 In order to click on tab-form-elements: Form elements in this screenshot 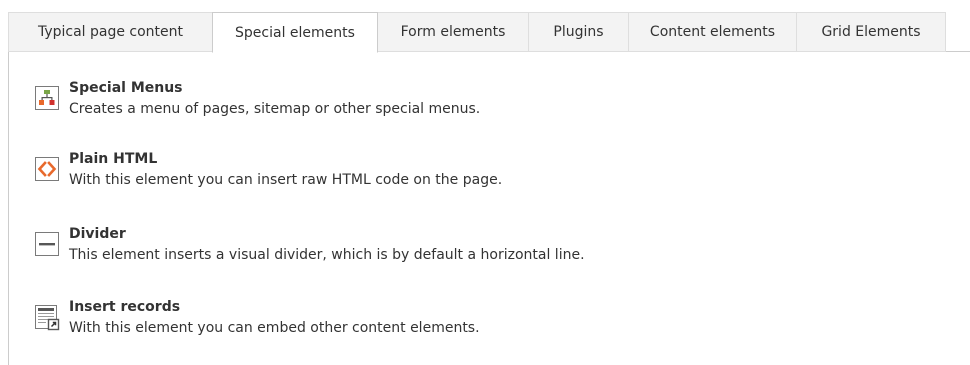, I will do `click(453, 32)`.